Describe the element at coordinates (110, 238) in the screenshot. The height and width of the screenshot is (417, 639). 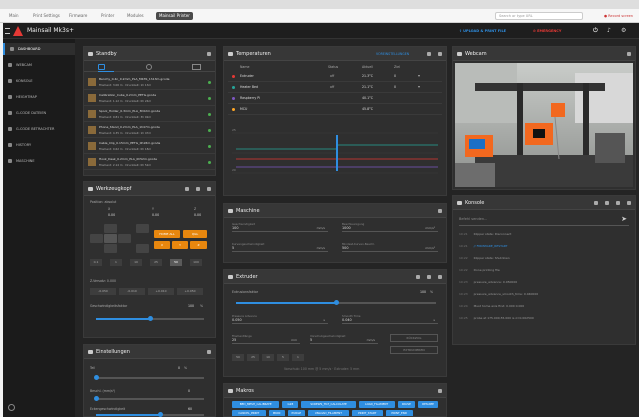
I see `home-xy-button` at that location.